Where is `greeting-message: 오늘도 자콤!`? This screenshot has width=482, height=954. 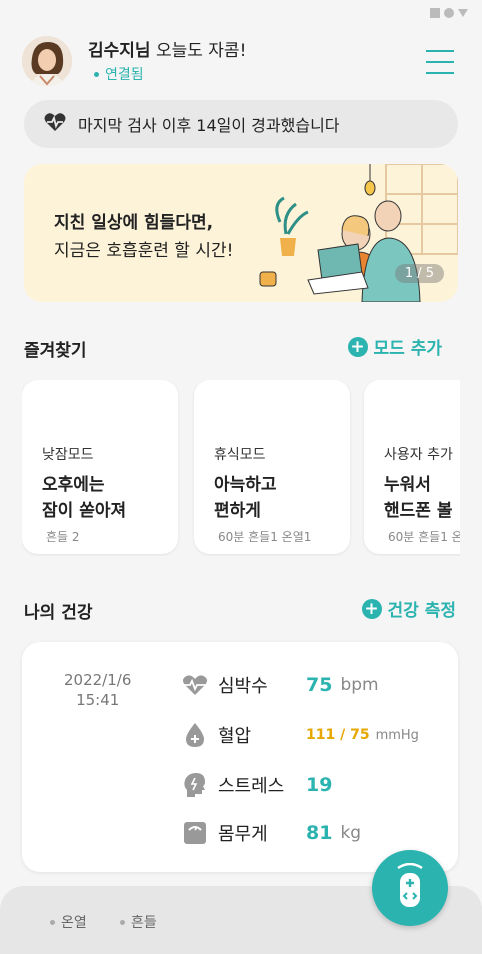
greeting-message: 오늘도 자콤! is located at coordinates (198, 51).